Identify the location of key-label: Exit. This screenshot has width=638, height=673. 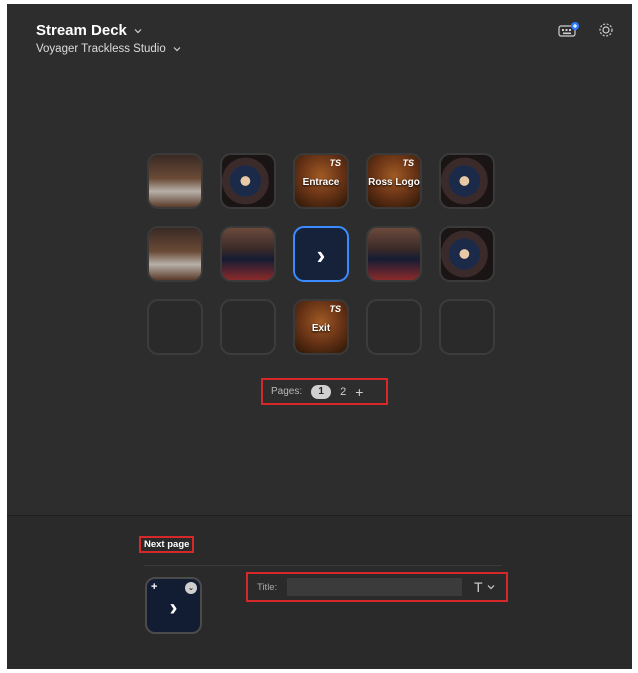
(321, 328).